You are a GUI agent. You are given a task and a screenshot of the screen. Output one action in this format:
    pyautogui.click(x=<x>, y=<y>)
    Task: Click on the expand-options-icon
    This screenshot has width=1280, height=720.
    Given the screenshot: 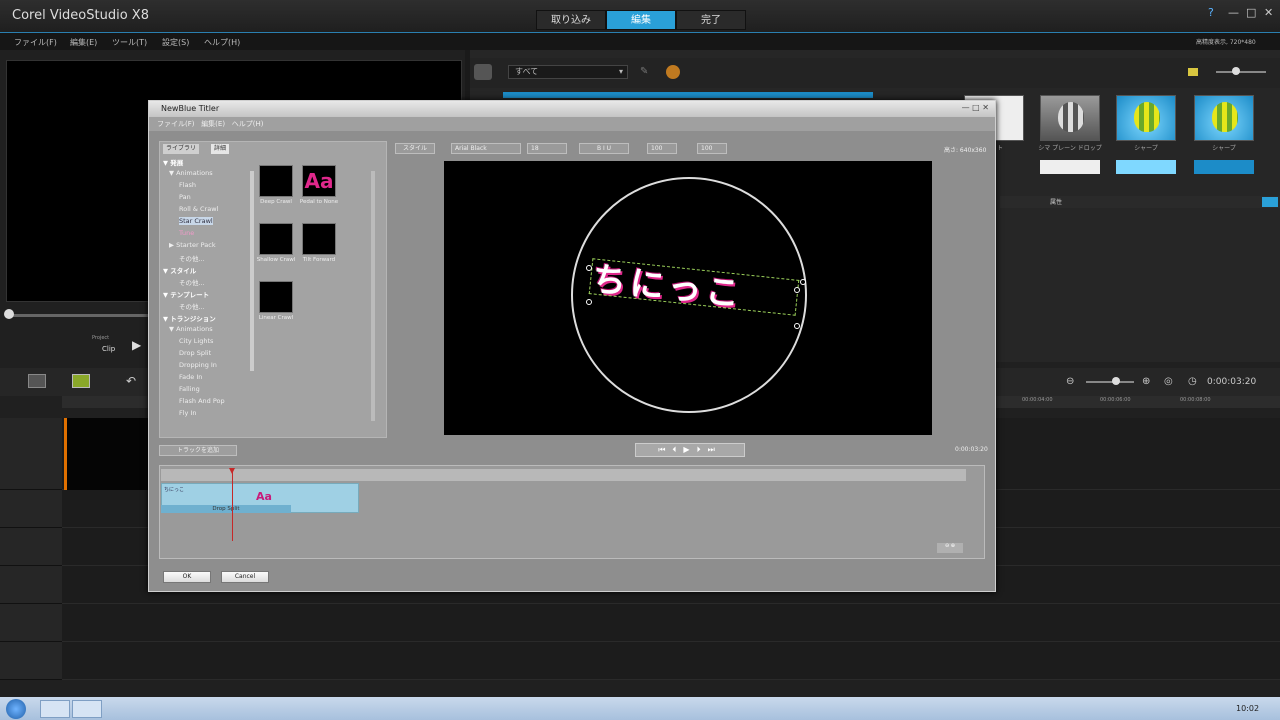 What is the action you would take?
    pyautogui.click(x=1270, y=202)
    